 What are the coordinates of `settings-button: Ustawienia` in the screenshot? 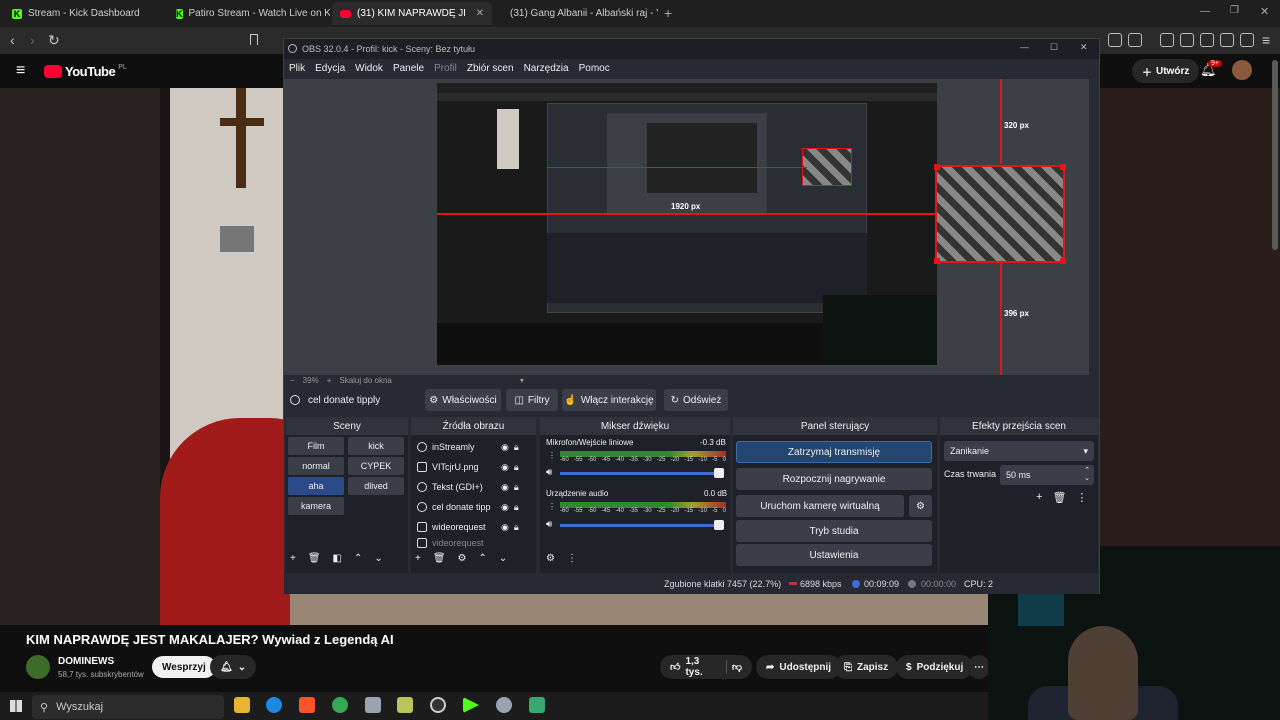 It's located at (834, 555).